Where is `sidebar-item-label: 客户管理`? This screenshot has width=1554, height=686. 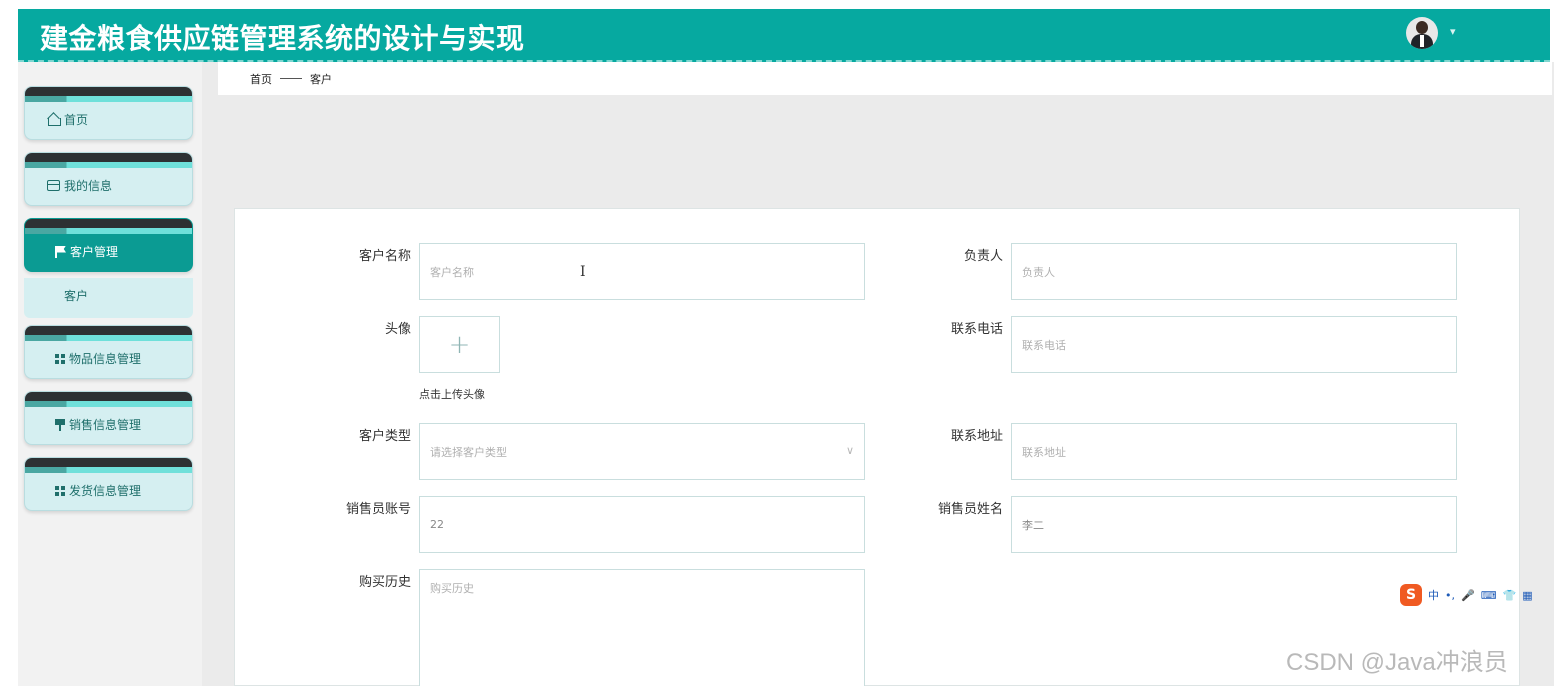 sidebar-item-label: 客户管理 is located at coordinates (94, 252).